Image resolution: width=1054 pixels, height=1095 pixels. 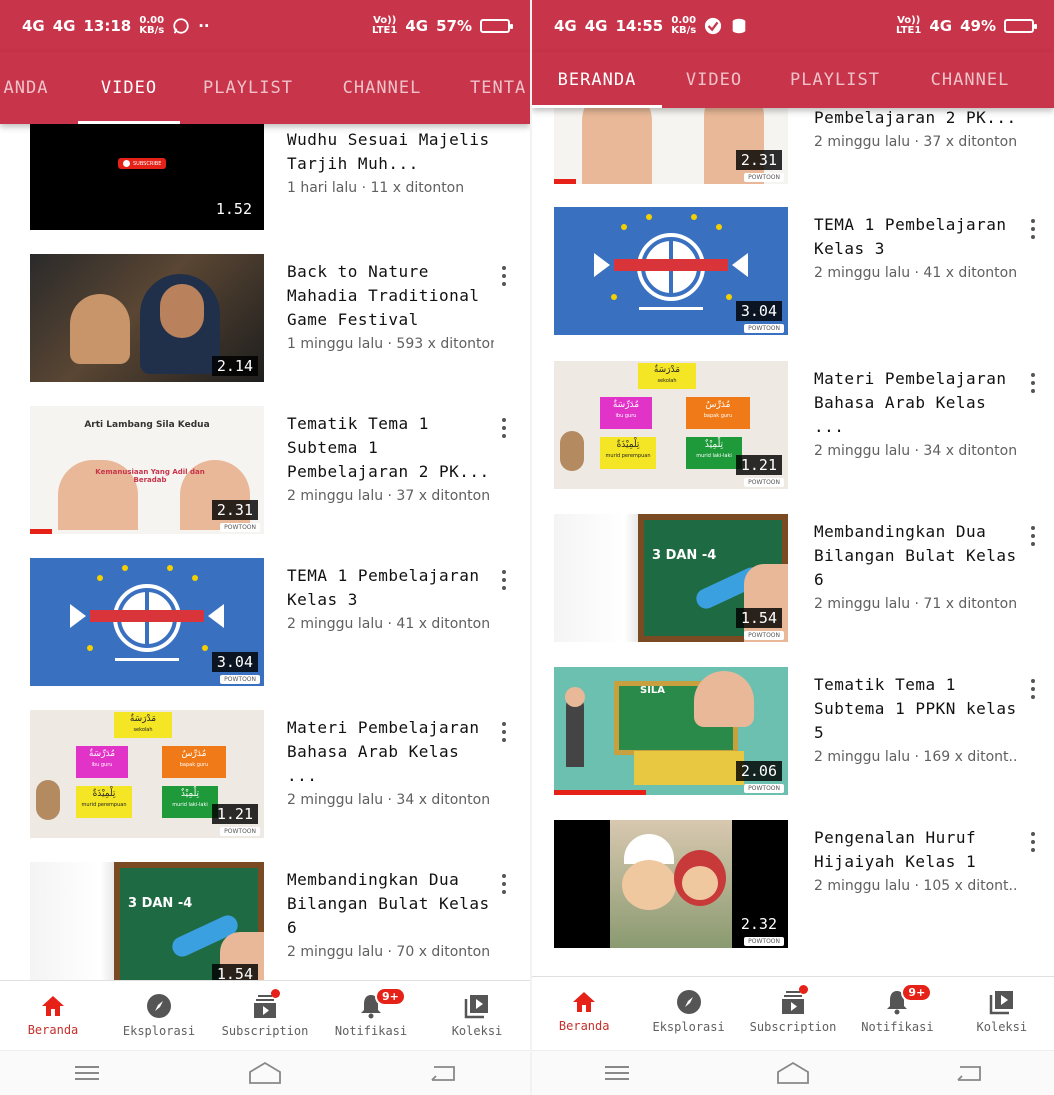 I want to click on check-circle-icon, so click(x=713, y=26).